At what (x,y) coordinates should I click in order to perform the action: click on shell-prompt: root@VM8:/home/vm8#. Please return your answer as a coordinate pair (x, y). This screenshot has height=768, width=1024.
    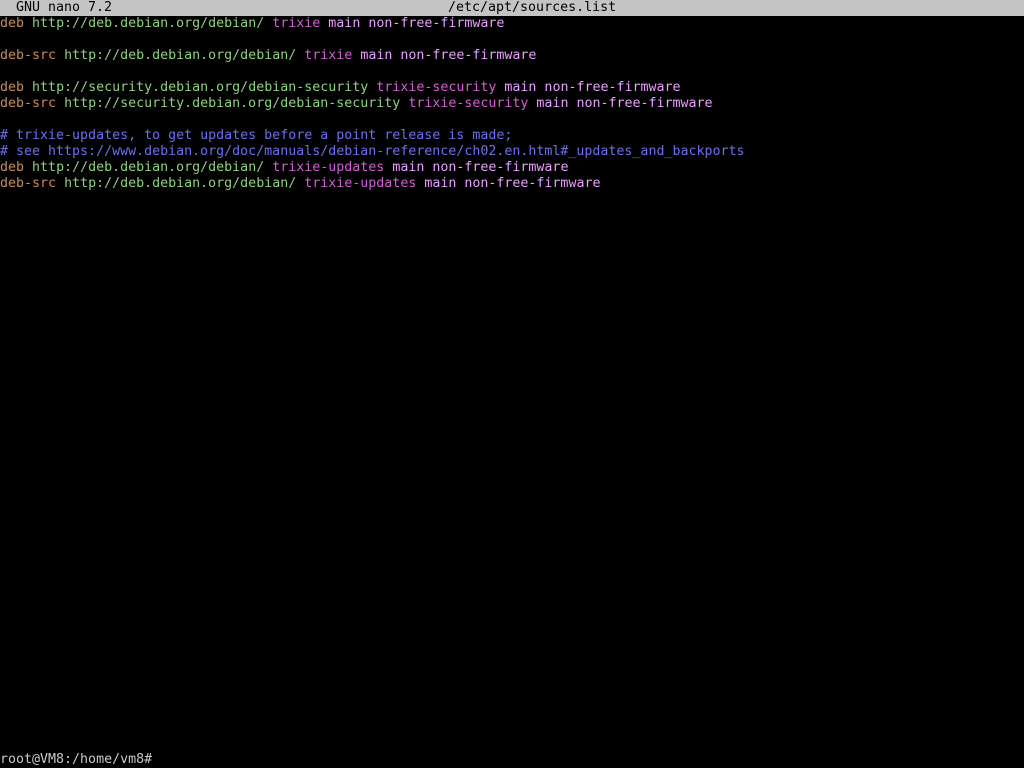
    Looking at the image, I should click on (76, 760).